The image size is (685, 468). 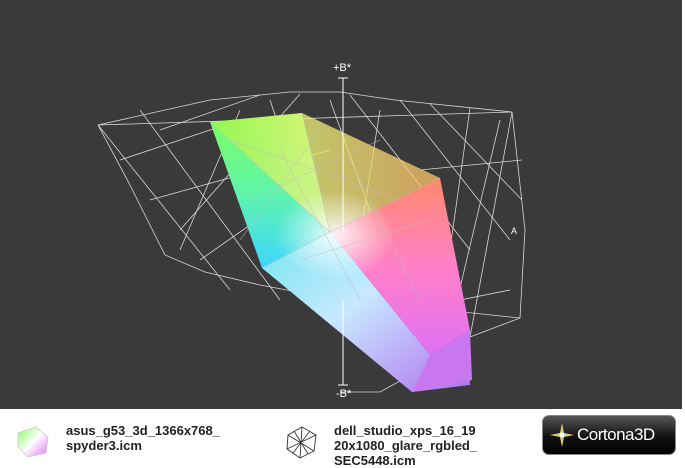 I want to click on axis-label-minus-b: -B*, so click(x=344, y=394).